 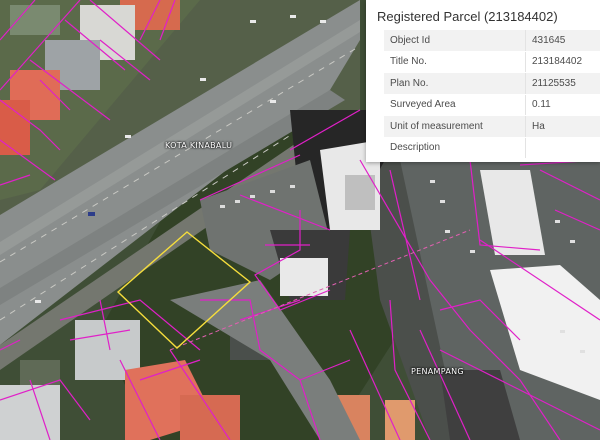 What do you see at coordinates (455, 105) in the screenshot?
I see `attr-label: Surveyed Area` at bounding box center [455, 105].